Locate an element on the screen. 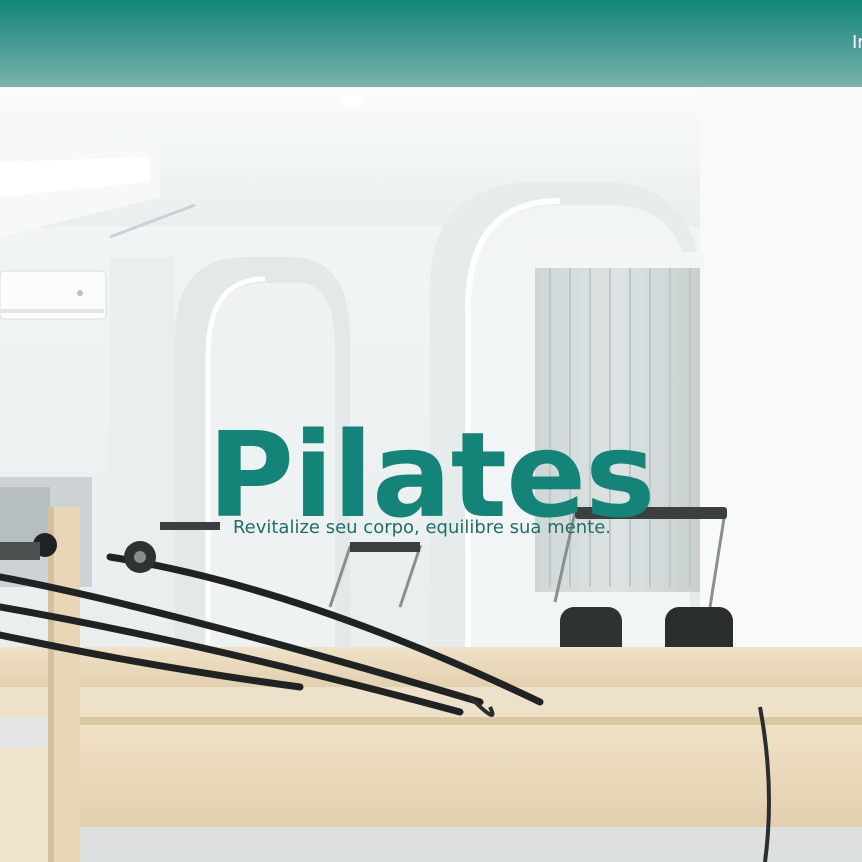 This screenshot has width=862, height=862. top-navigation-bar: In is located at coordinates (431, 43).